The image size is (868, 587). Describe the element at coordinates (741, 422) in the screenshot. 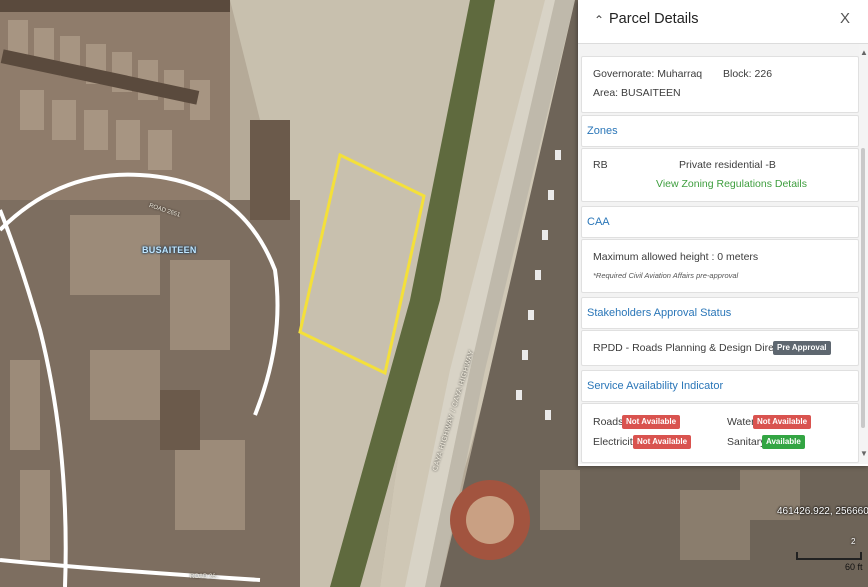

I see `service-label-water: Water` at that location.